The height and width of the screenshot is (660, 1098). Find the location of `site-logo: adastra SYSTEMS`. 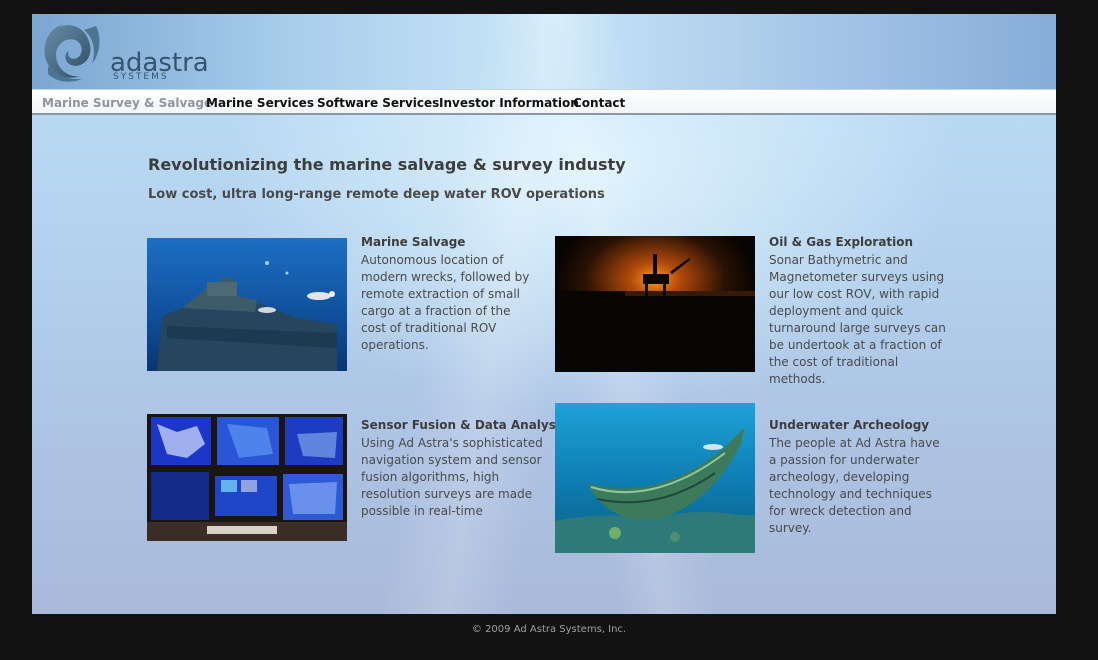

site-logo: adastra SYSTEMS is located at coordinates (128, 50).